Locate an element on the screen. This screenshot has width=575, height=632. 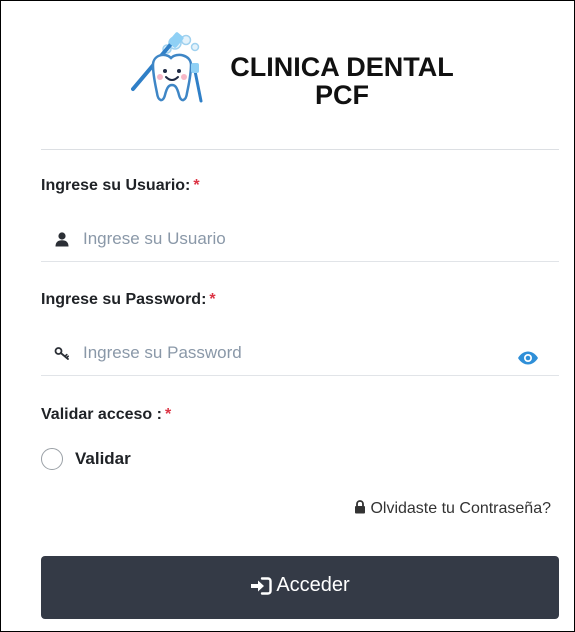
header-divider is located at coordinates (300, 149).